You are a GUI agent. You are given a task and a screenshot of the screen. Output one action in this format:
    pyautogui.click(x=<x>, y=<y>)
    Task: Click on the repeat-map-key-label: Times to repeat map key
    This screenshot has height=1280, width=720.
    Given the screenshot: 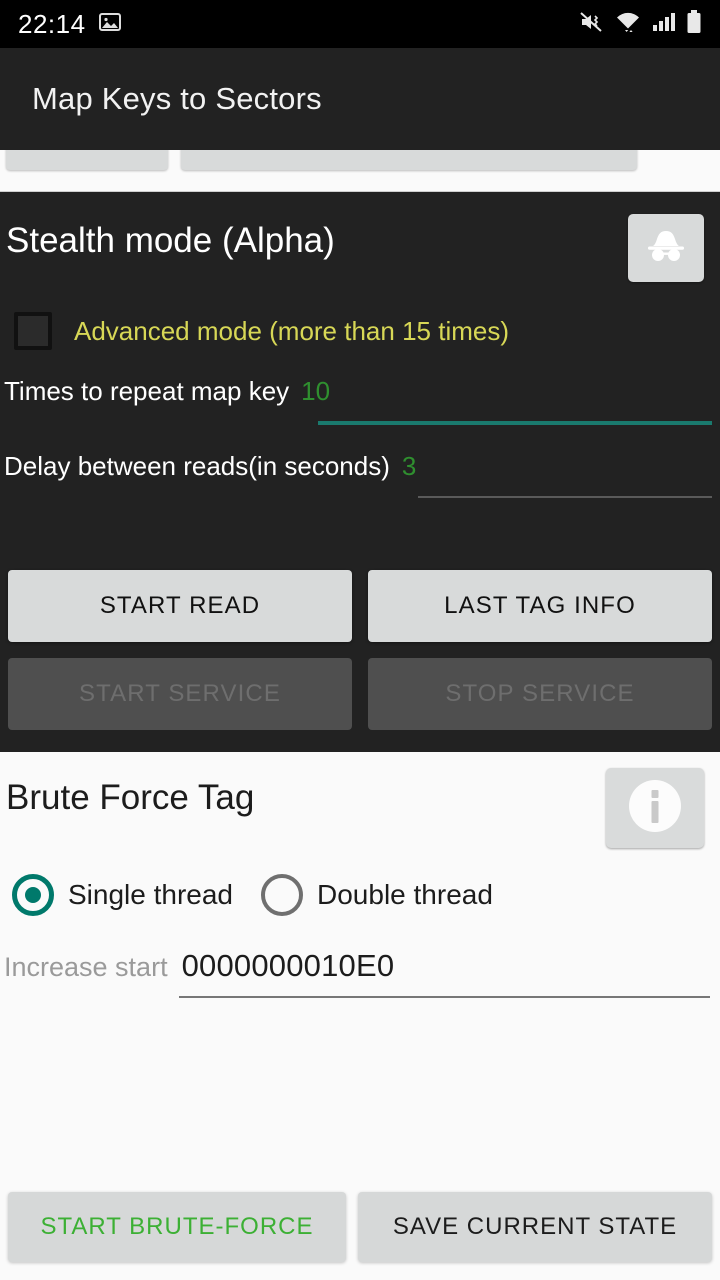 What is the action you would take?
    pyautogui.click(x=147, y=391)
    